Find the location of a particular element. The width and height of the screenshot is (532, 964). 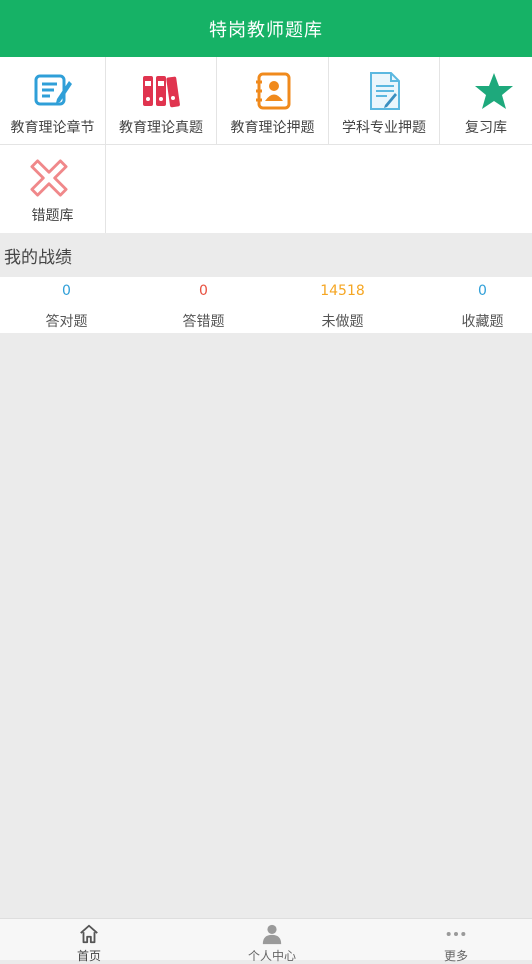

grid-item-theory-real-exams: 教育理论真题 is located at coordinates (161, 101).